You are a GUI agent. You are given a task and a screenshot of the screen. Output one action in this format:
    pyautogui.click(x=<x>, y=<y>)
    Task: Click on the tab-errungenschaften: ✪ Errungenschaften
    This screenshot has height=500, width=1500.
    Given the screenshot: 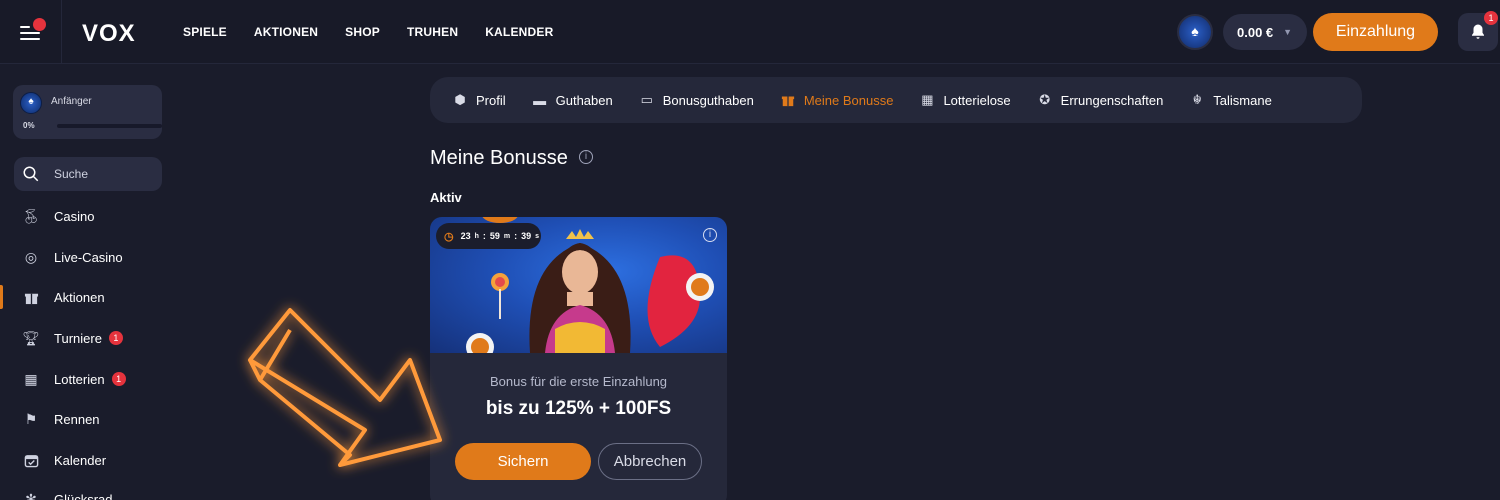 What is the action you would take?
    pyautogui.click(x=1100, y=100)
    